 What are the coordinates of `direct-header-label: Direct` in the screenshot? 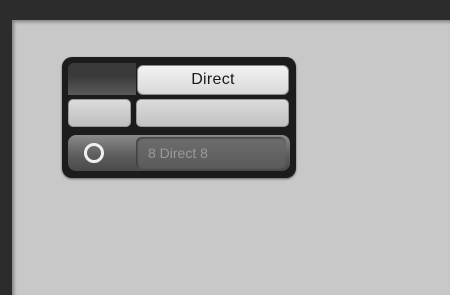 It's located at (213, 80).